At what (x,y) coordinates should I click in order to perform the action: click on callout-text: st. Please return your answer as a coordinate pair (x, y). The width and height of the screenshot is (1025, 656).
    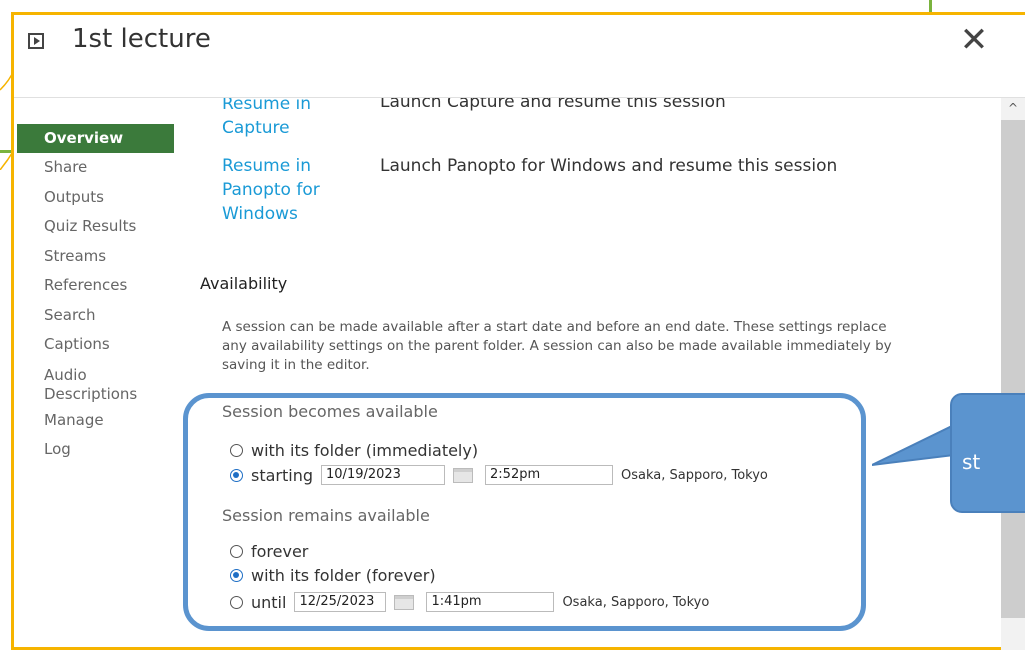
    Looking at the image, I should click on (971, 462).